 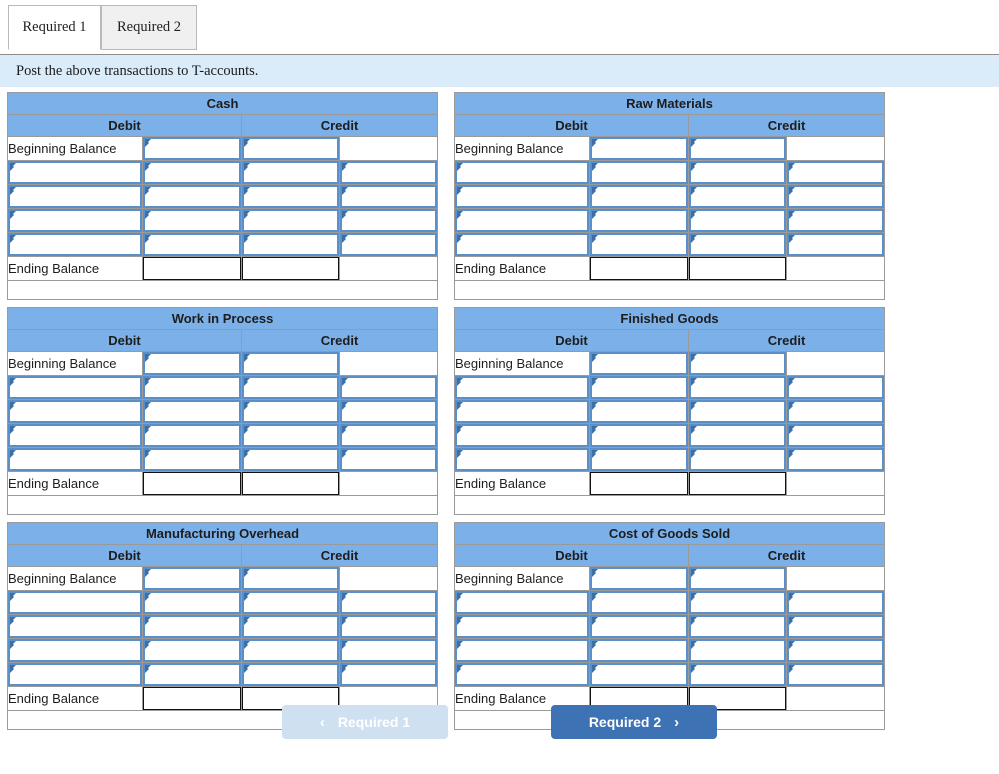 I want to click on prev-required-1-button: ‹ Required 1, so click(x=365, y=722).